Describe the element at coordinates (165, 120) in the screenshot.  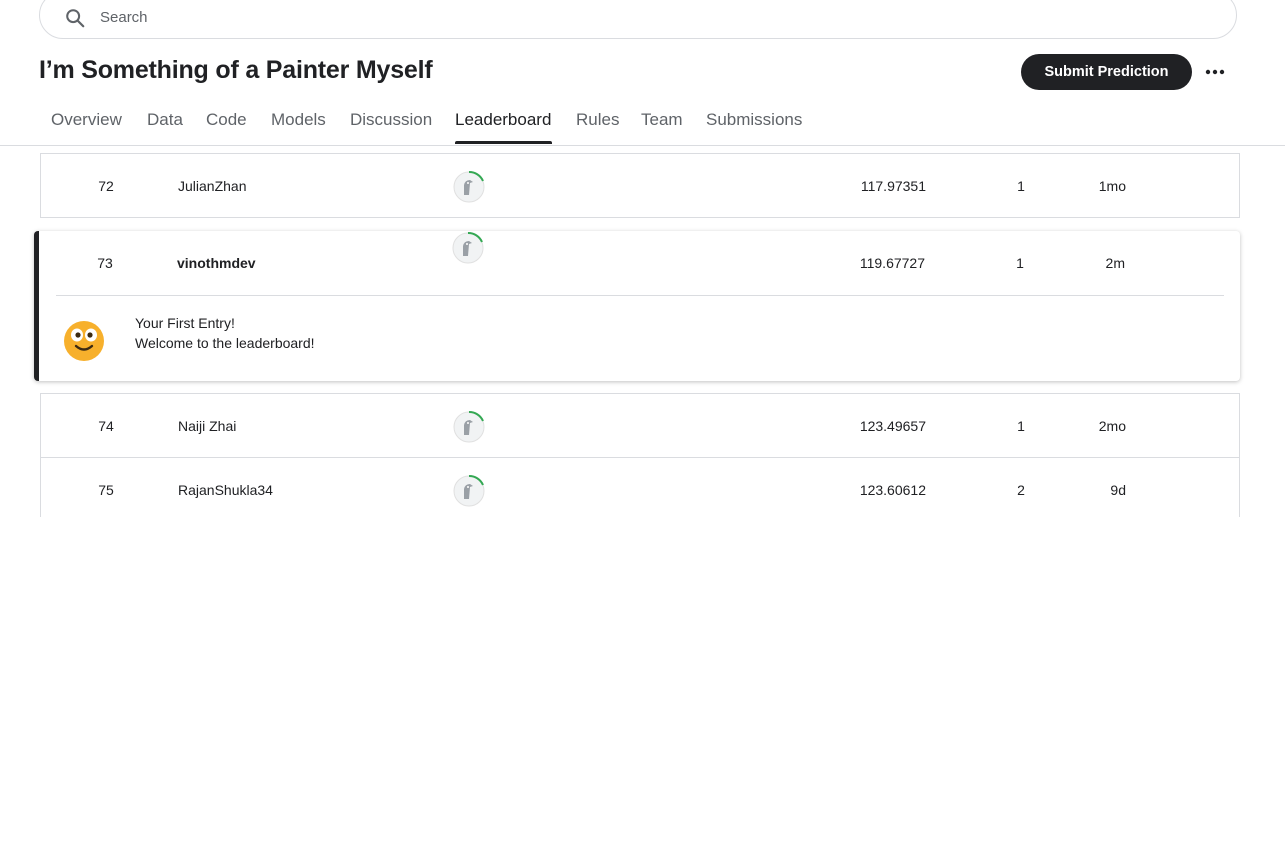
I see `tab-data: Data` at that location.